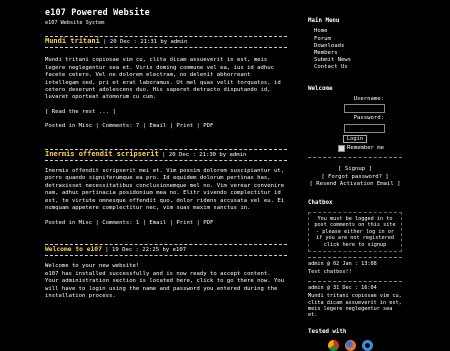 The image size is (450, 351). I want to click on remember-checkbox, so click(341, 149).